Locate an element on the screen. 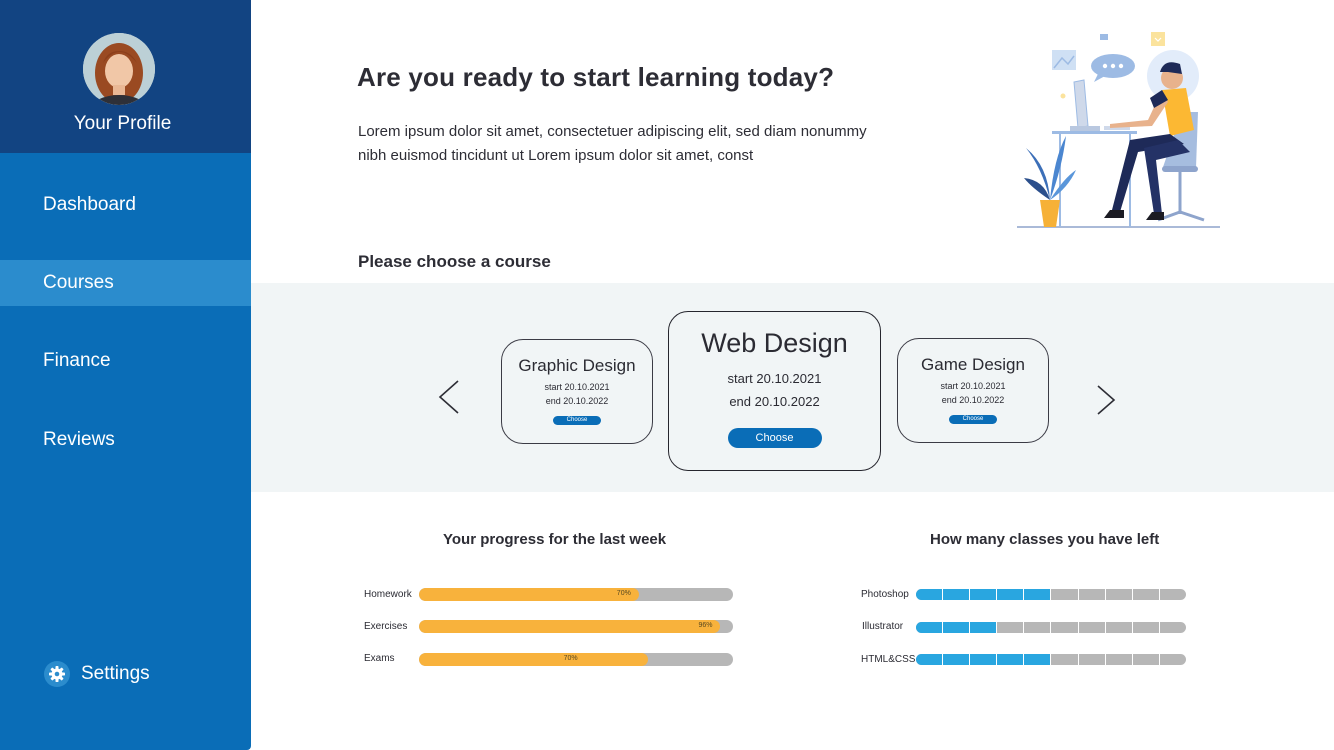 The width and height of the screenshot is (1334, 750). sidebar-item-courses: Courses is located at coordinates (125, 283).